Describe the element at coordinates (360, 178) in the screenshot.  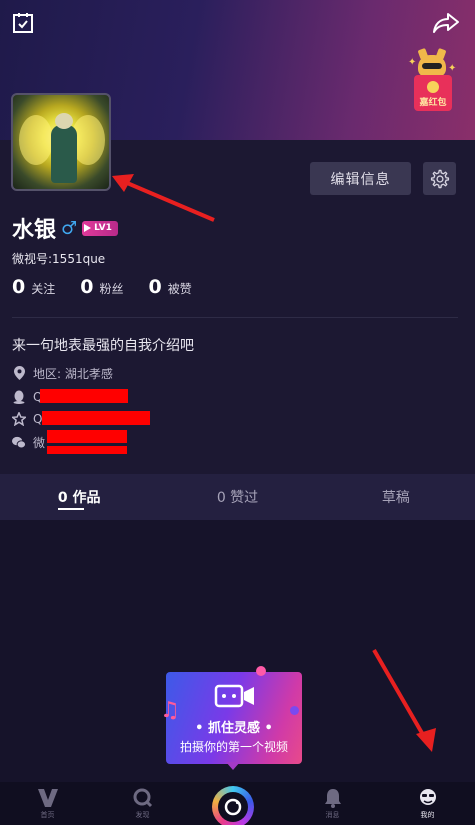
I see `edit-profile-button: 编辑信息` at that location.